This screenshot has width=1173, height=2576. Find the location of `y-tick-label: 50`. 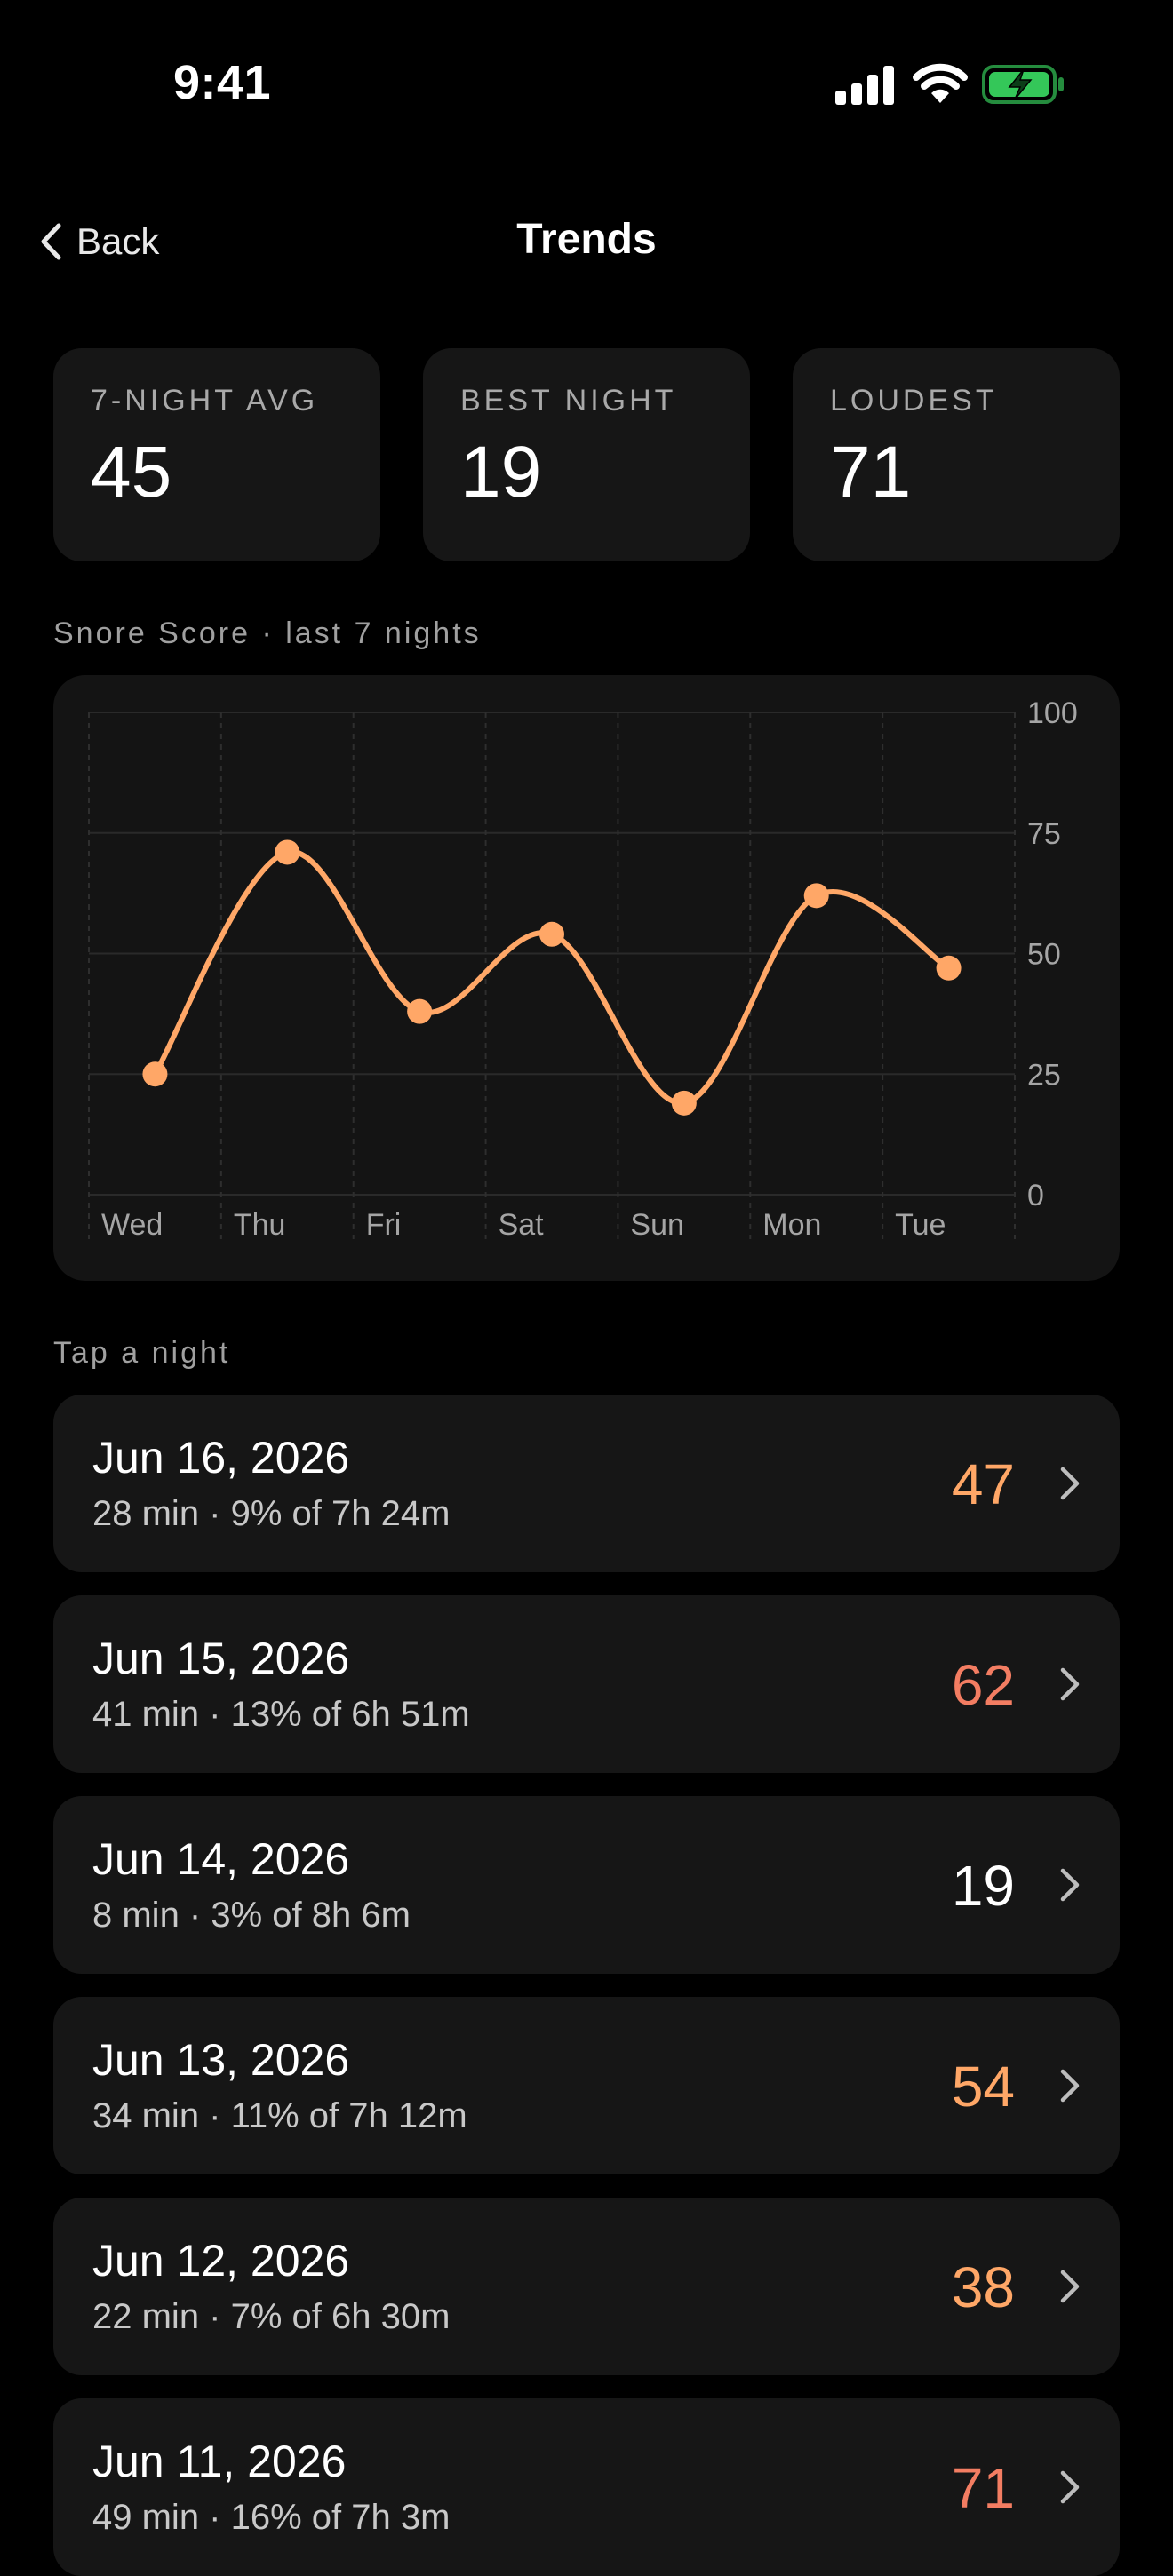

y-tick-label: 50 is located at coordinates (1044, 955).